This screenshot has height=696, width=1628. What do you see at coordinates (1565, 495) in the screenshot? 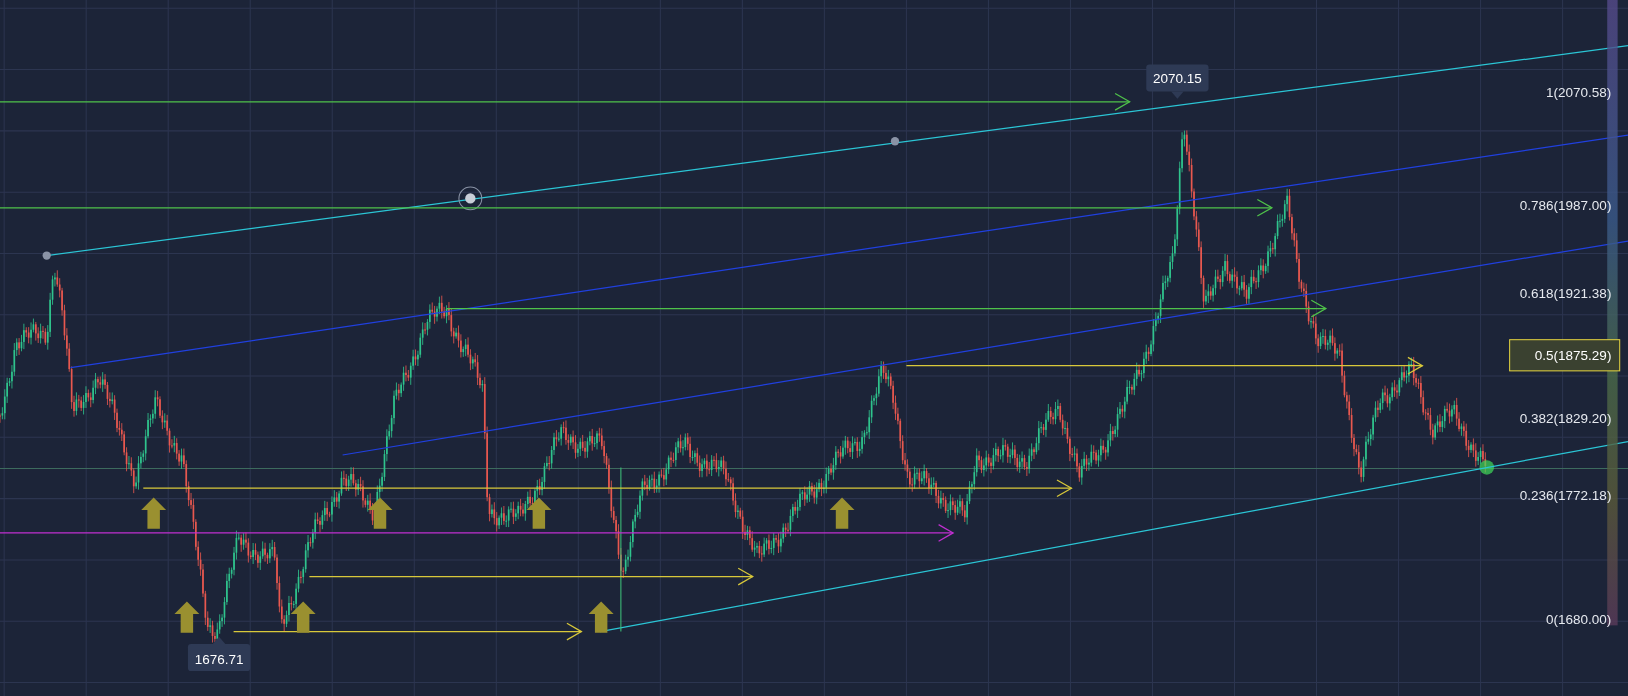
I see `level-label: 0.236(1772.18)` at bounding box center [1565, 495].